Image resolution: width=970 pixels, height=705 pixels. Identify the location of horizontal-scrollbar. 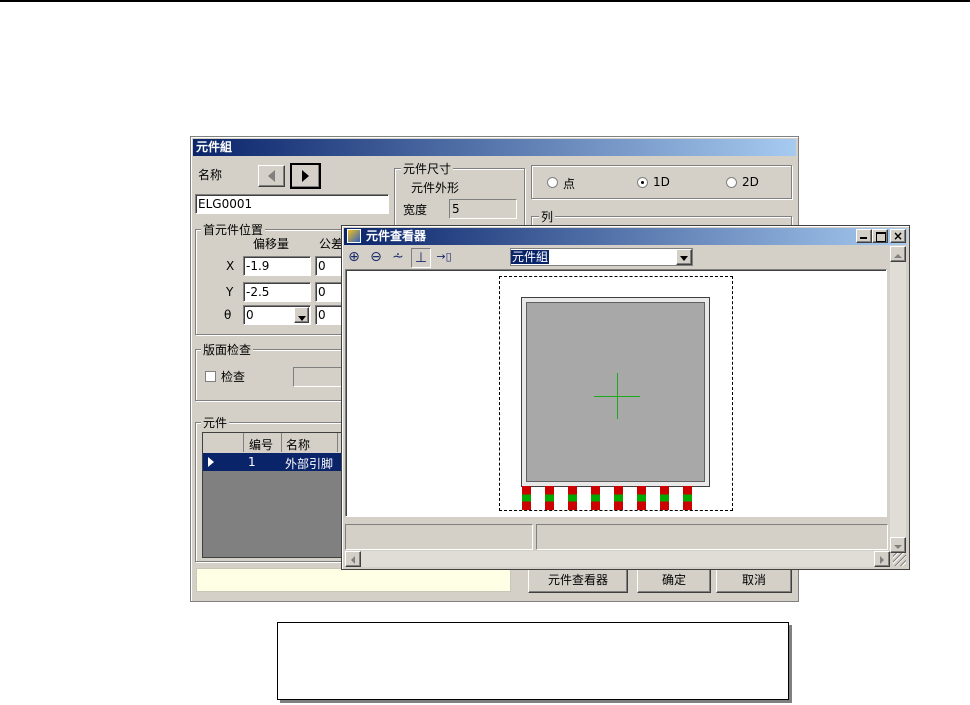
(617, 559).